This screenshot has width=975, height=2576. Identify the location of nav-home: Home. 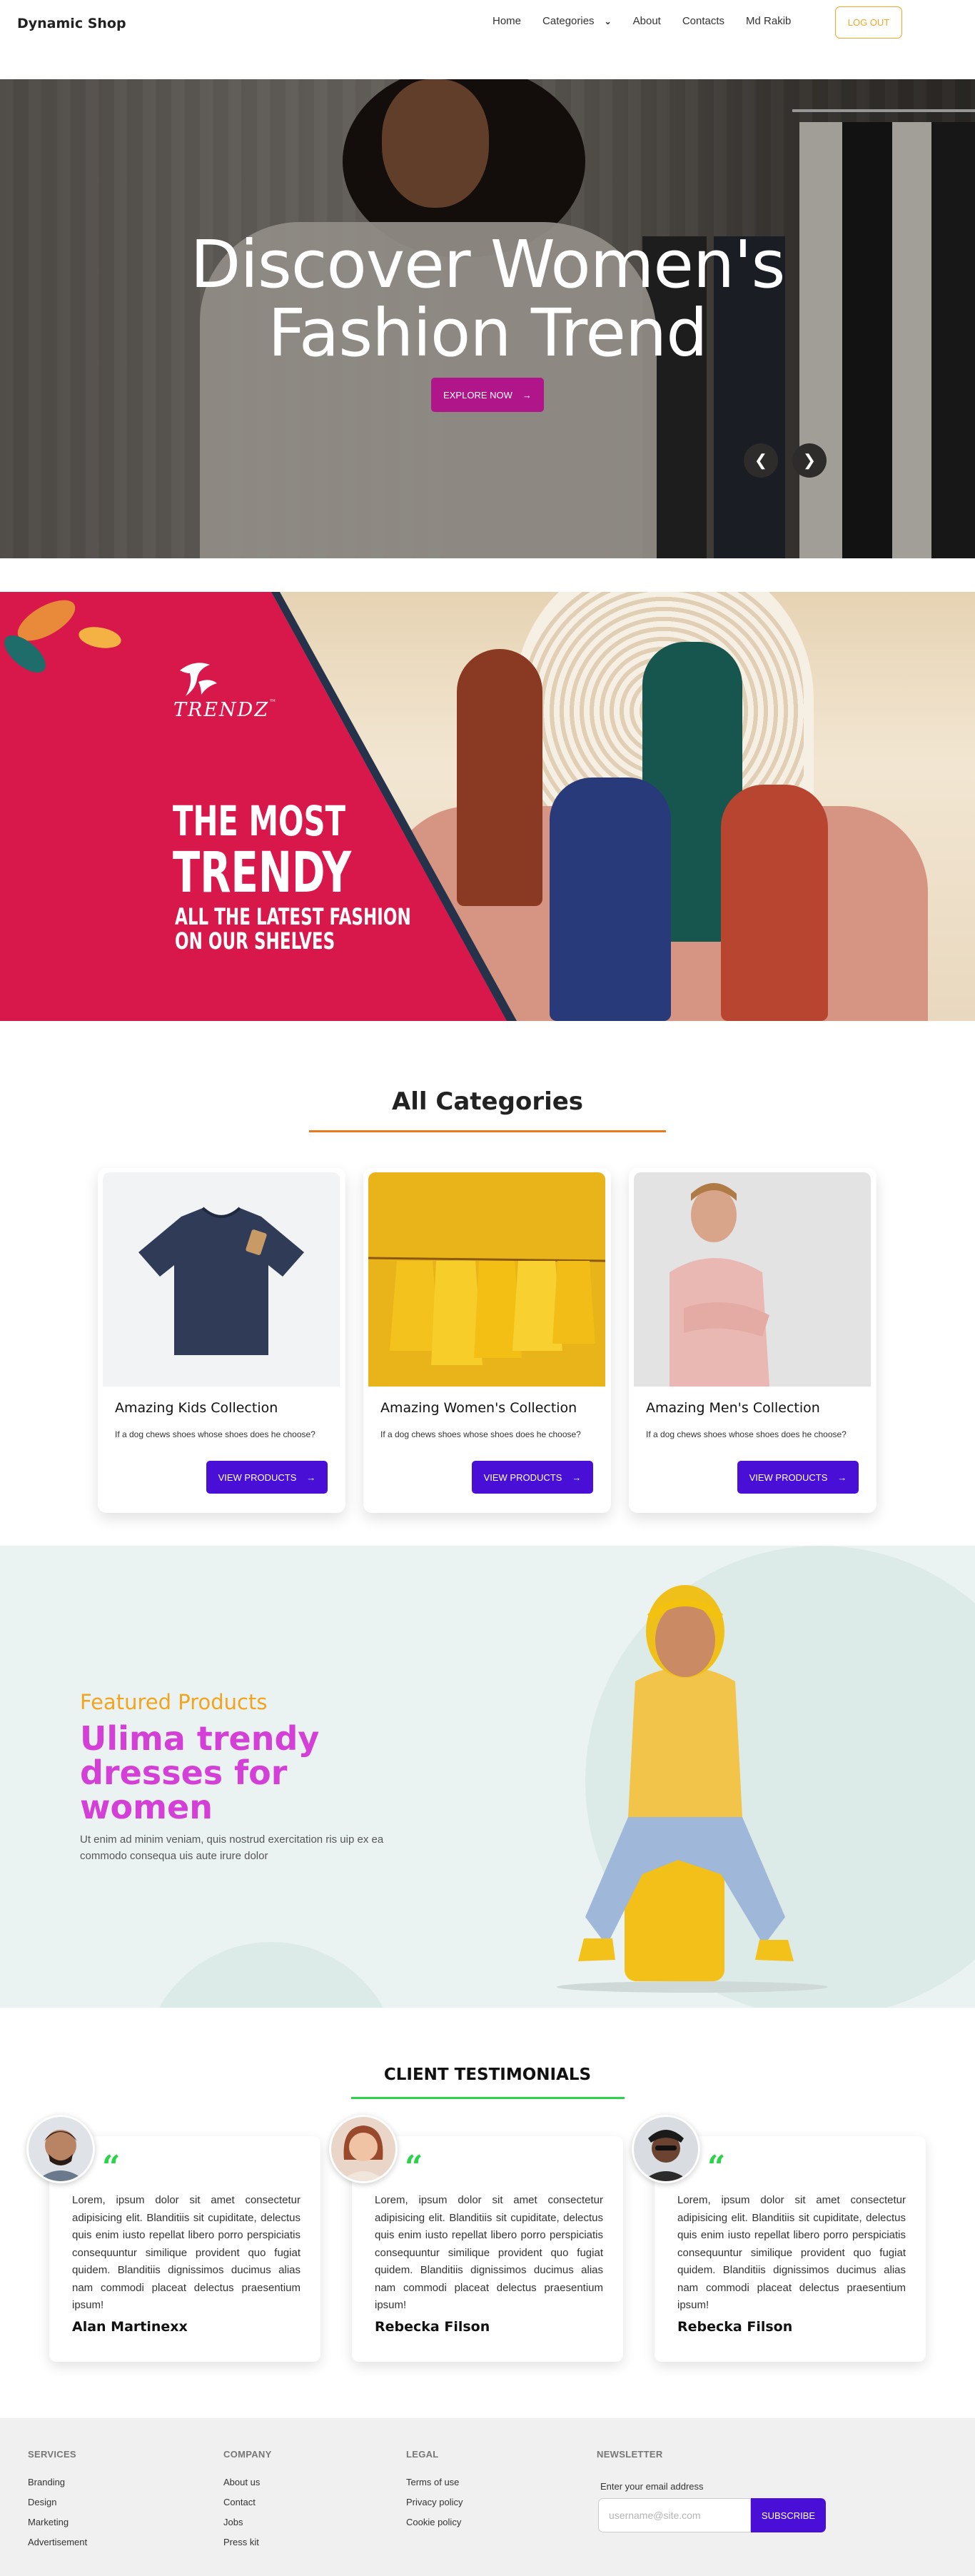
(506, 21).